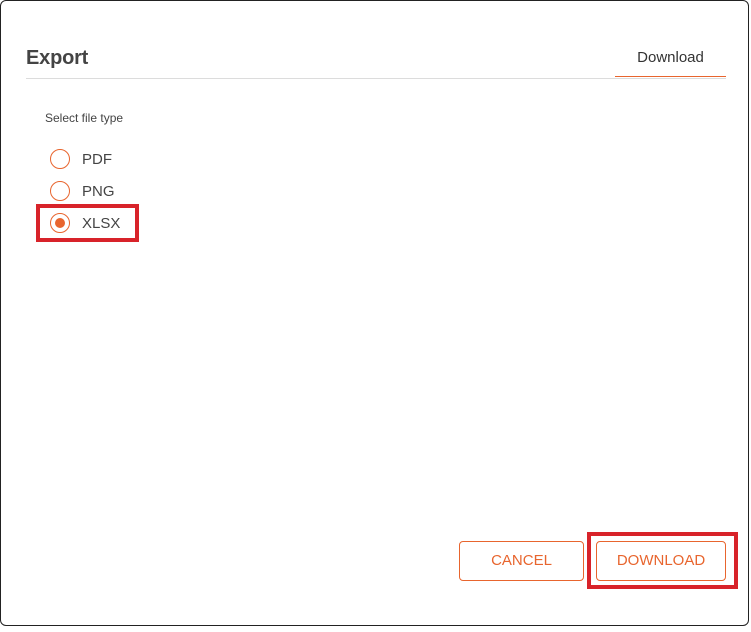 Image resolution: width=751 pixels, height=632 pixels. I want to click on tab-download: Download, so click(670, 58).